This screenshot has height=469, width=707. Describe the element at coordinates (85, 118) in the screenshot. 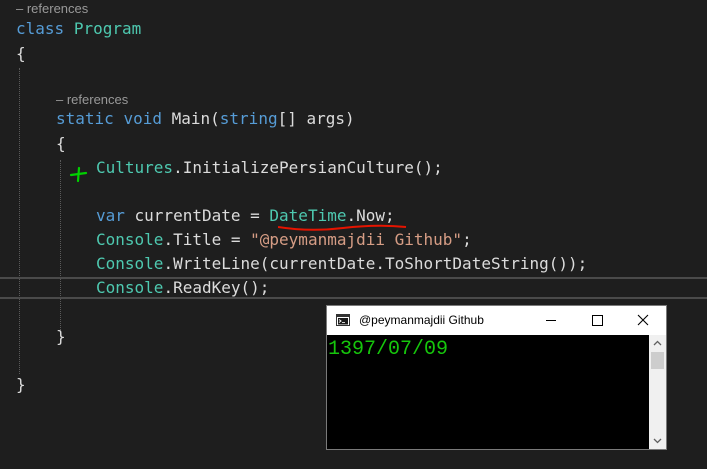

I see `keyword-static: static` at that location.